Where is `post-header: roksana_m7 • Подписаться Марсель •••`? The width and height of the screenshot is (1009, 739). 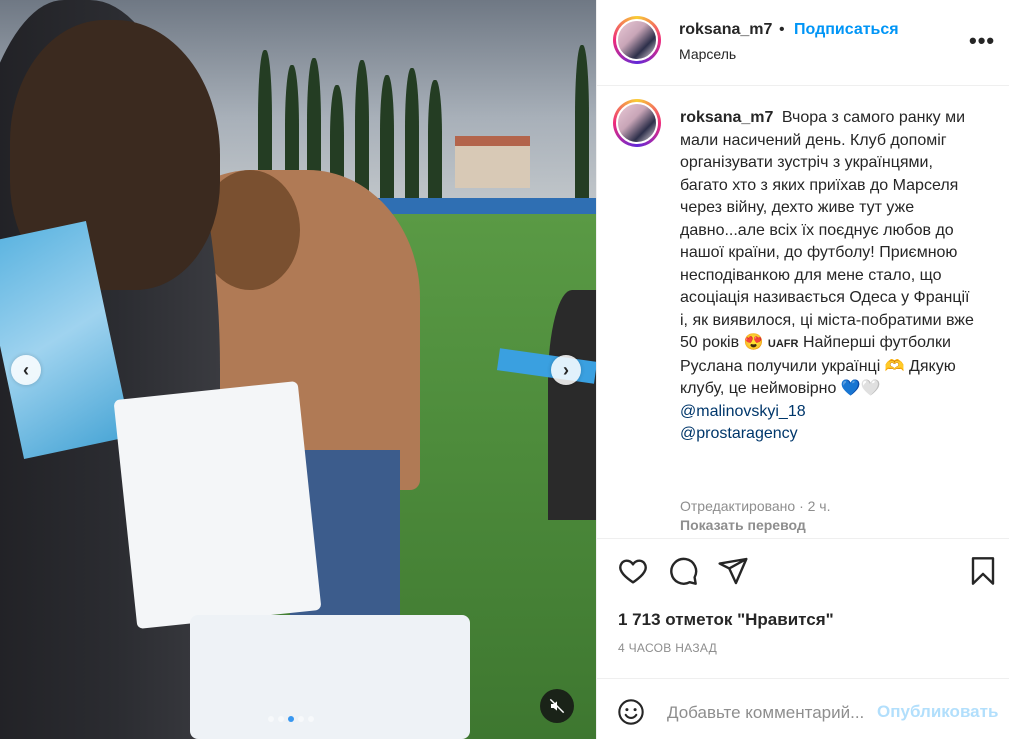 post-header: roksana_m7 • Подписаться Марсель ••• is located at coordinates (803, 43).